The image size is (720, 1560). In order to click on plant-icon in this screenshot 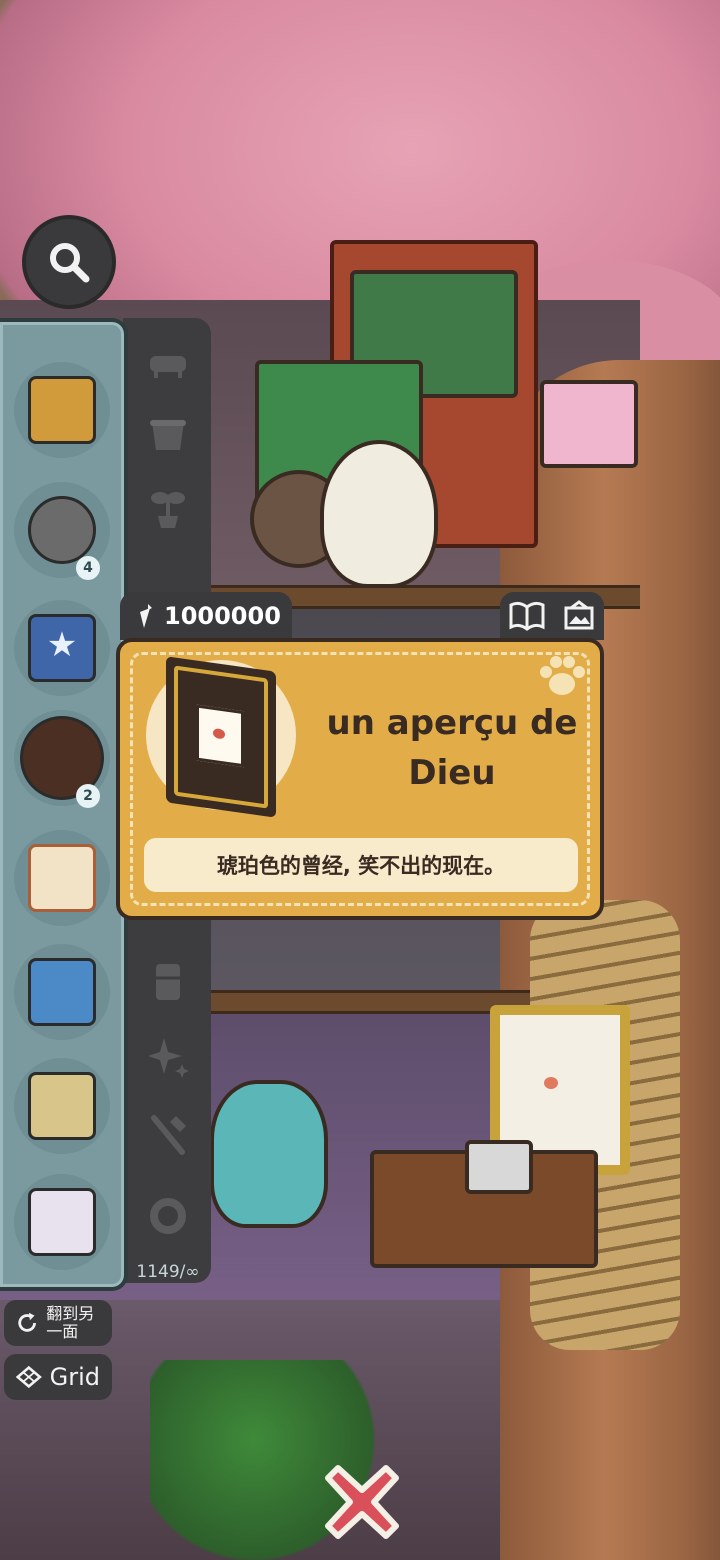, I will do `click(168, 510)`.